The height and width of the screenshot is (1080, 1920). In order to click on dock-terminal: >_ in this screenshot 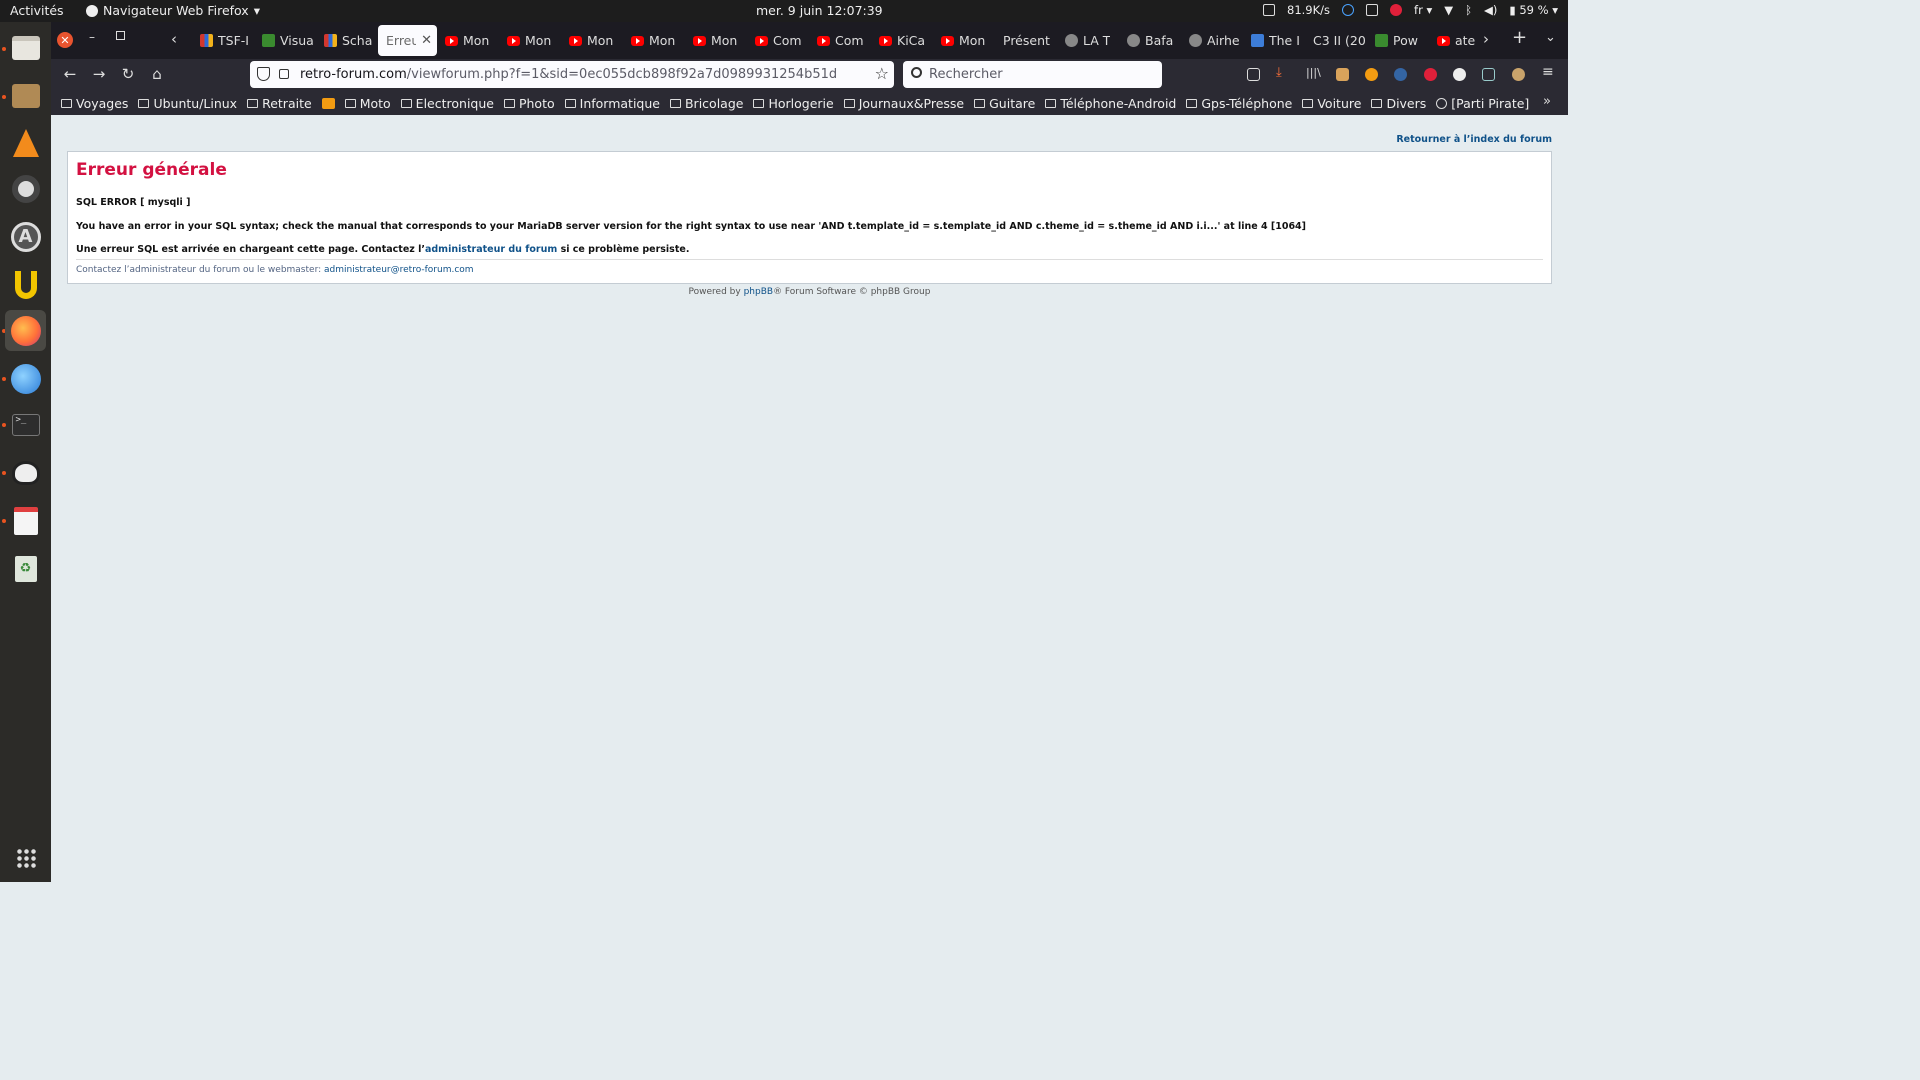, I will do `click(25, 424)`.